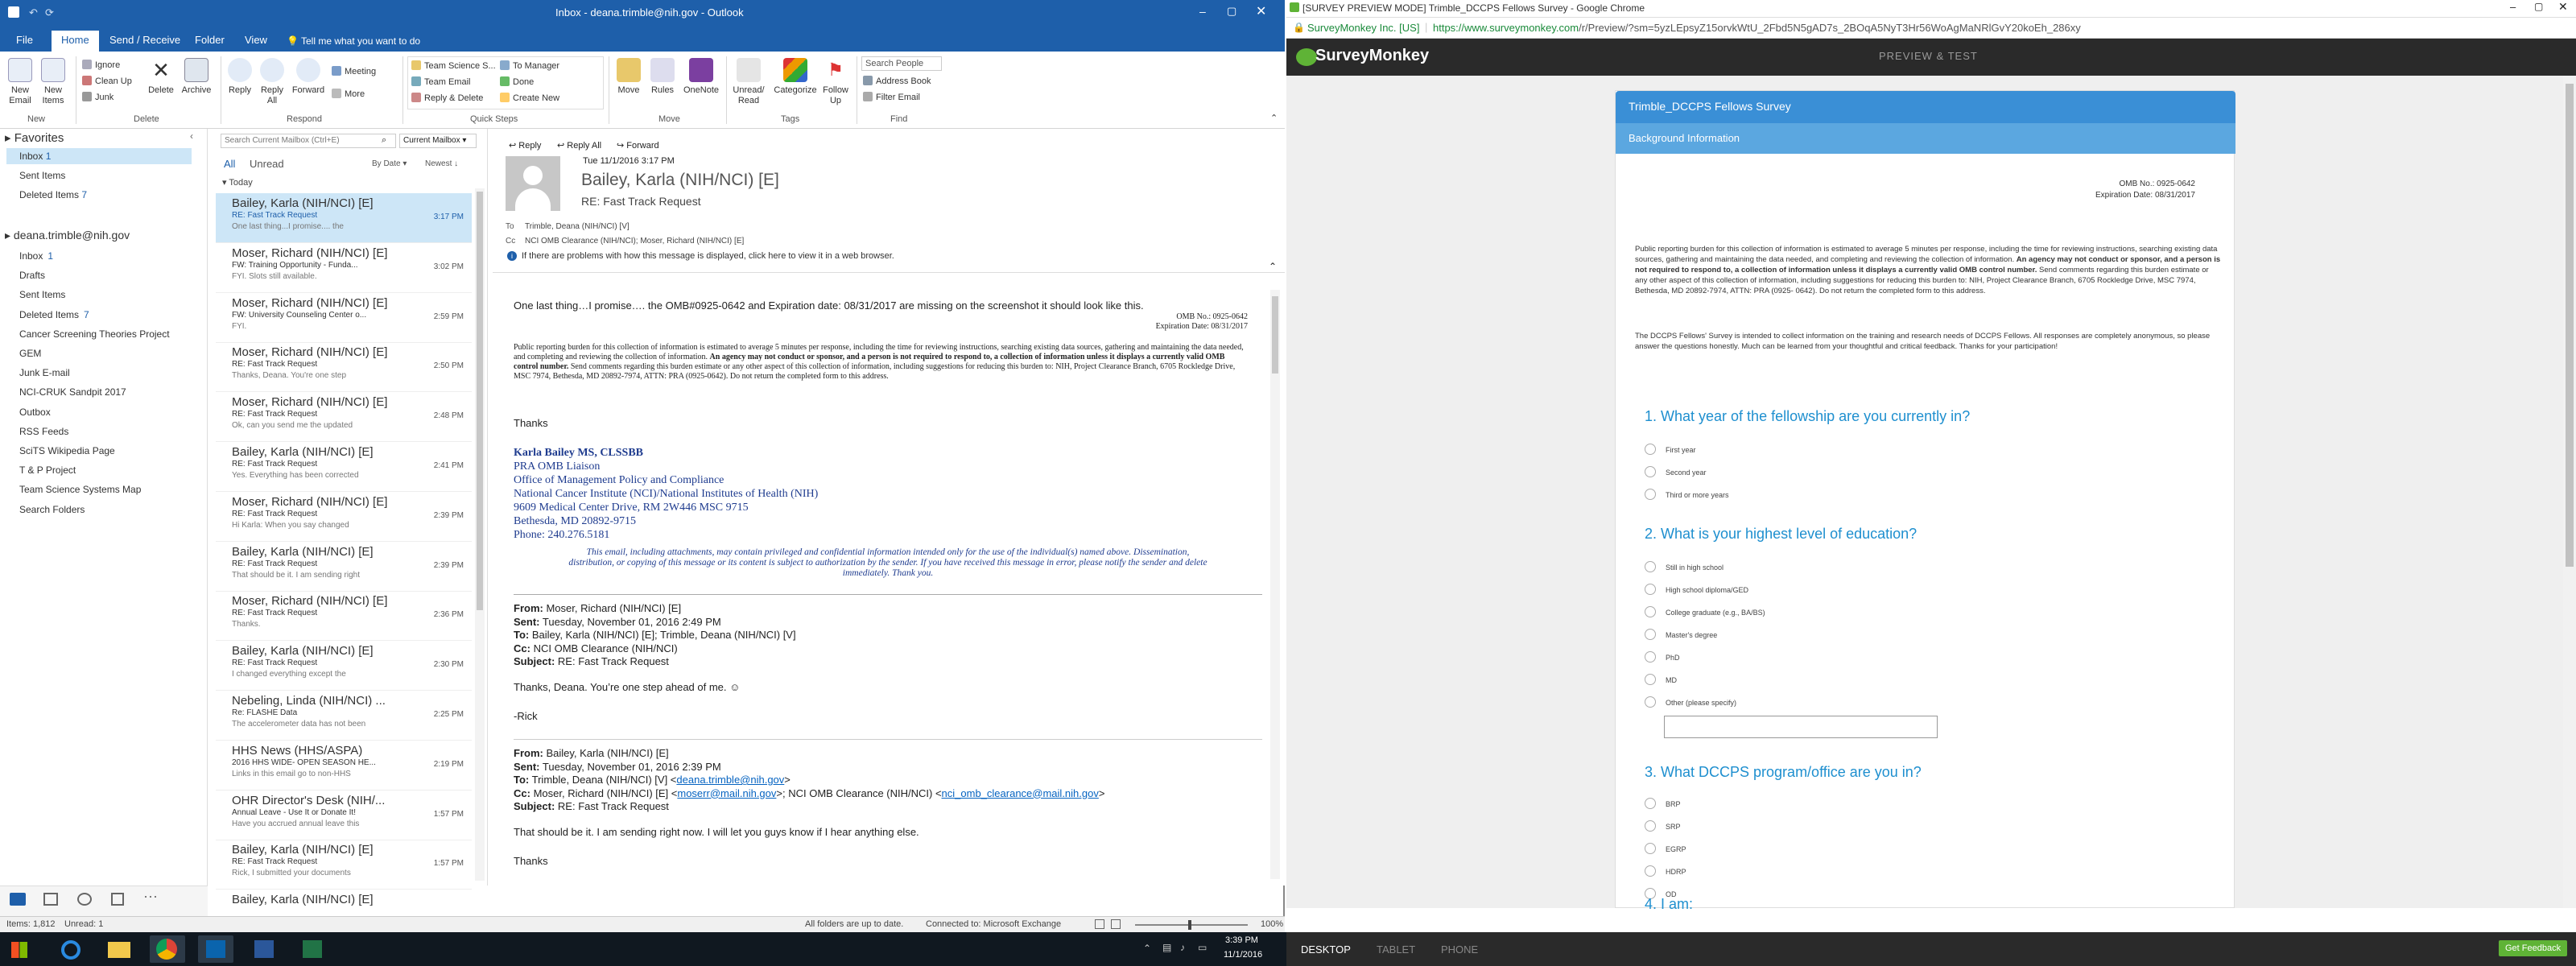 Image resolution: width=2576 pixels, height=966 pixels. I want to click on filter-email-button: Filter Email, so click(891, 97).